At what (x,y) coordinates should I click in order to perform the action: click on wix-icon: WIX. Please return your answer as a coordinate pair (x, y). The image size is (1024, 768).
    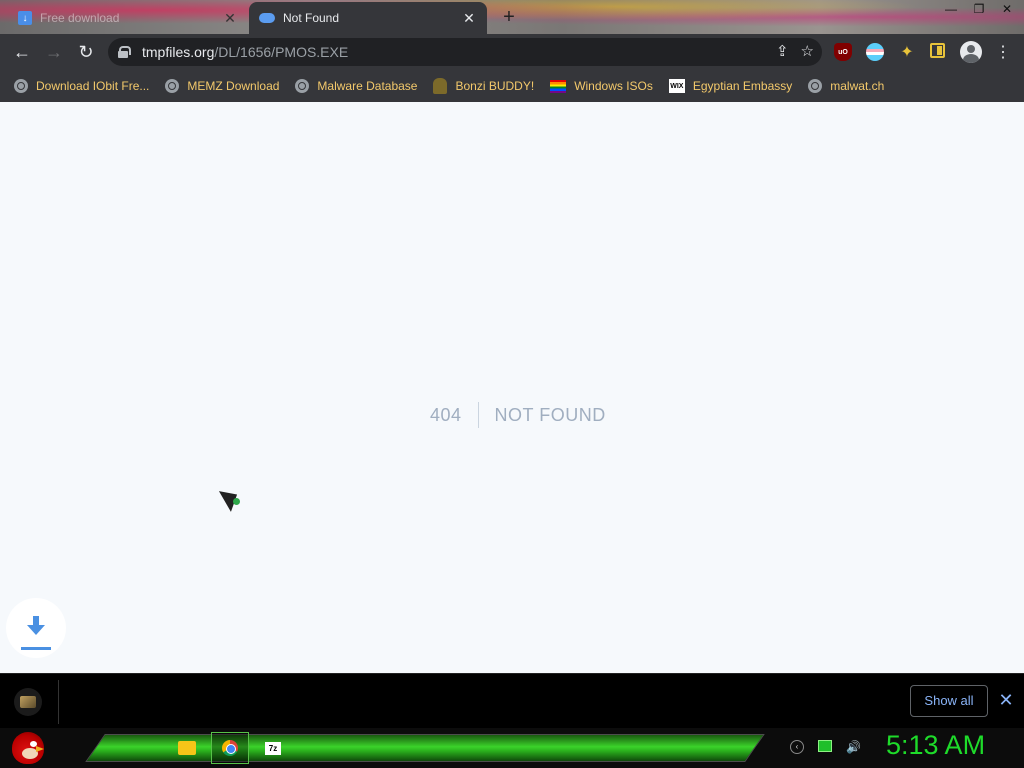
    Looking at the image, I should click on (676, 86).